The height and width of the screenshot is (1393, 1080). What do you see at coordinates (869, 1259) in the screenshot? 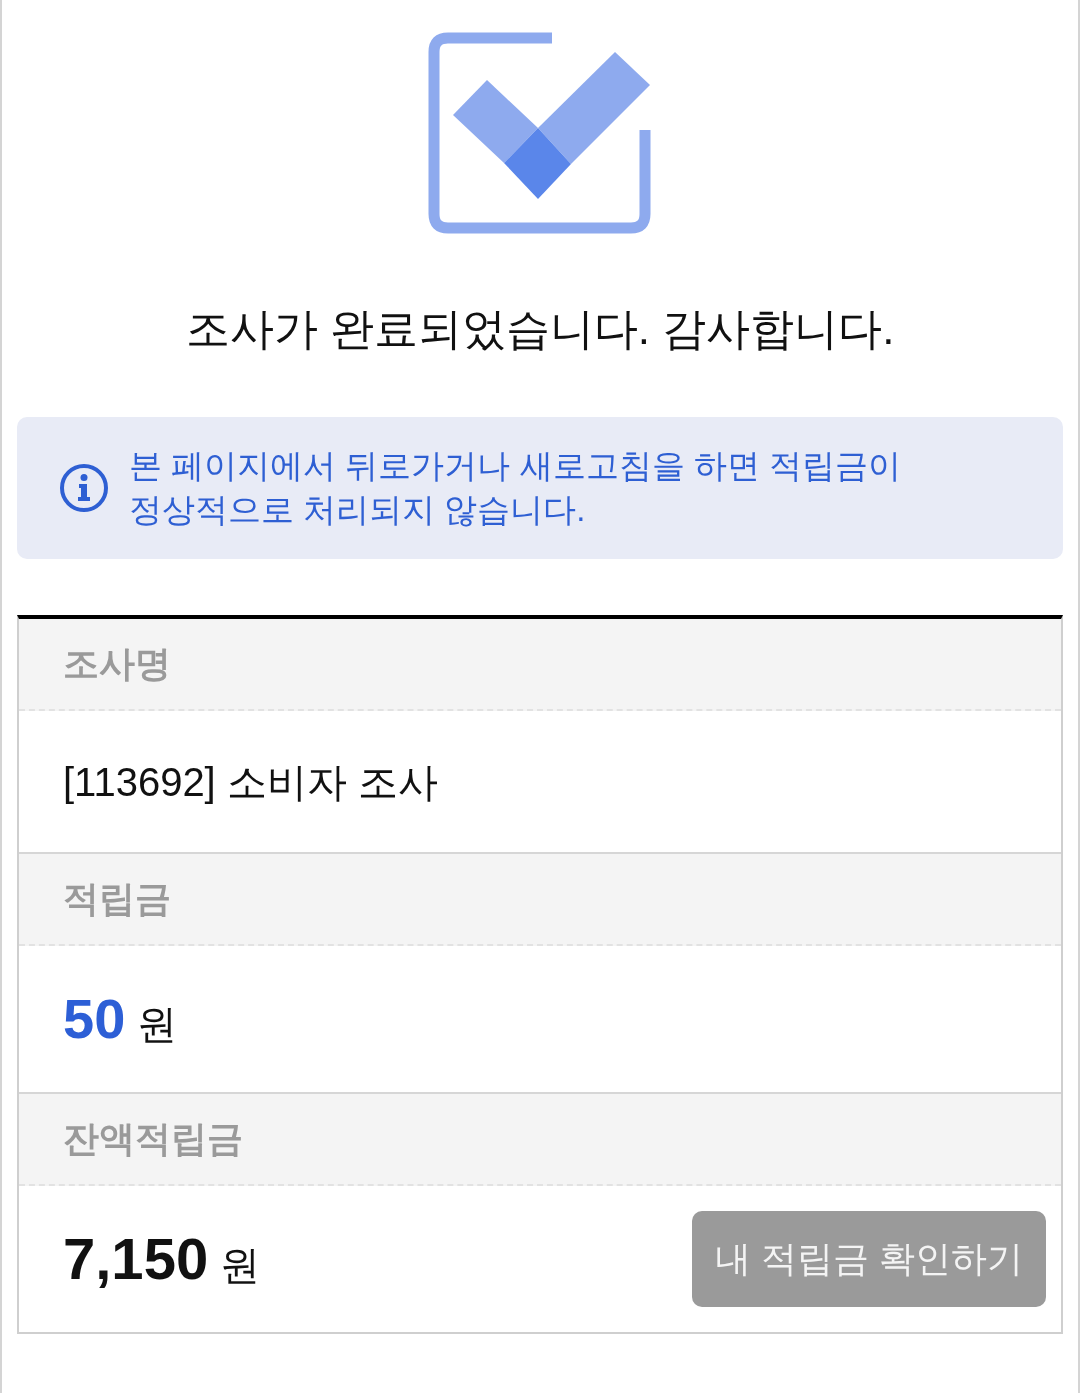
I see `check-my-points-button: 내 적립금 확인하기` at bounding box center [869, 1259].